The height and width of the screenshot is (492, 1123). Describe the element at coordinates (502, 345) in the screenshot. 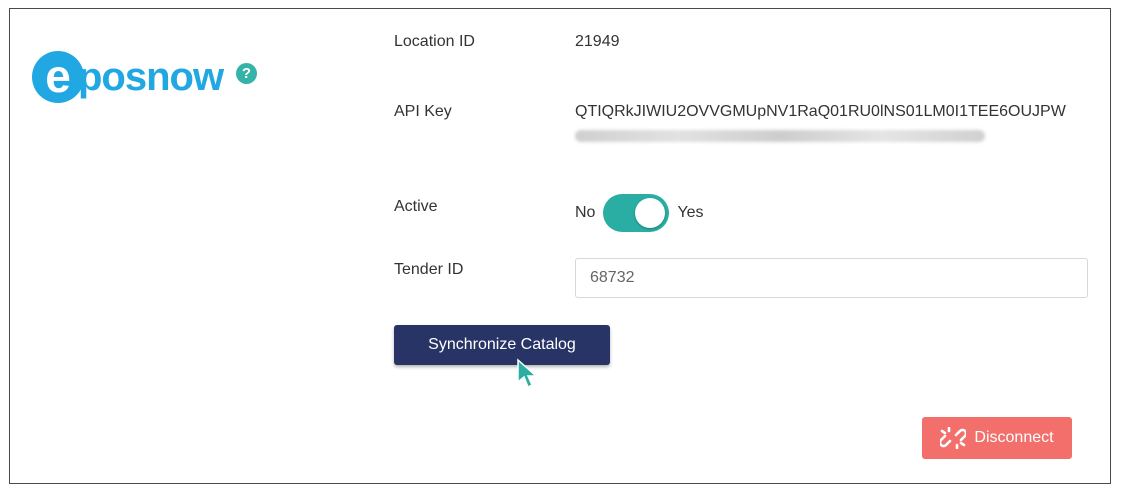

I see `synchronize-catalog-button: Synchronize Catalog` at that location.